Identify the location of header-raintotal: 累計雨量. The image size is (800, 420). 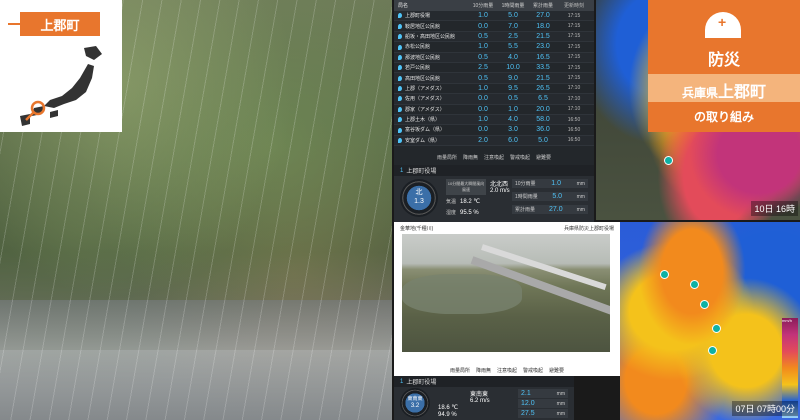
(542, 6).